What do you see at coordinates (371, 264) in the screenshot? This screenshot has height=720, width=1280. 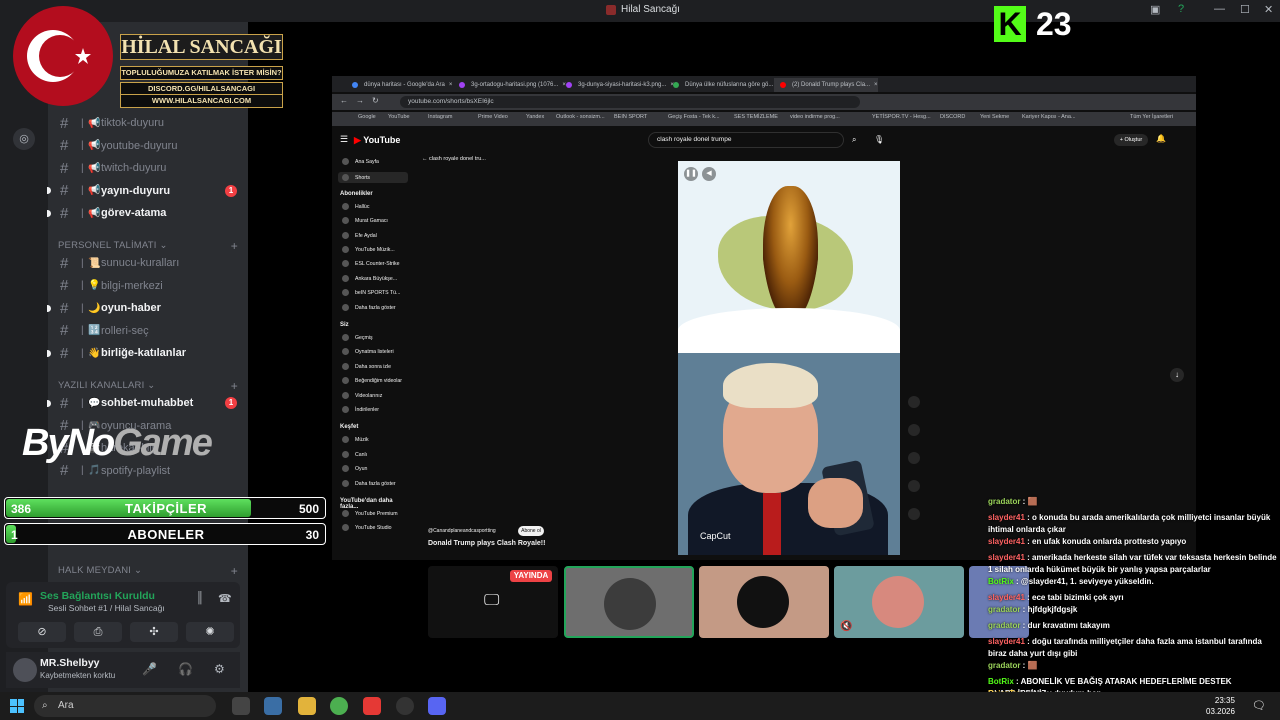 I see `subscription-item: ESL Counter-Strike` at bounding box center [371, 264].